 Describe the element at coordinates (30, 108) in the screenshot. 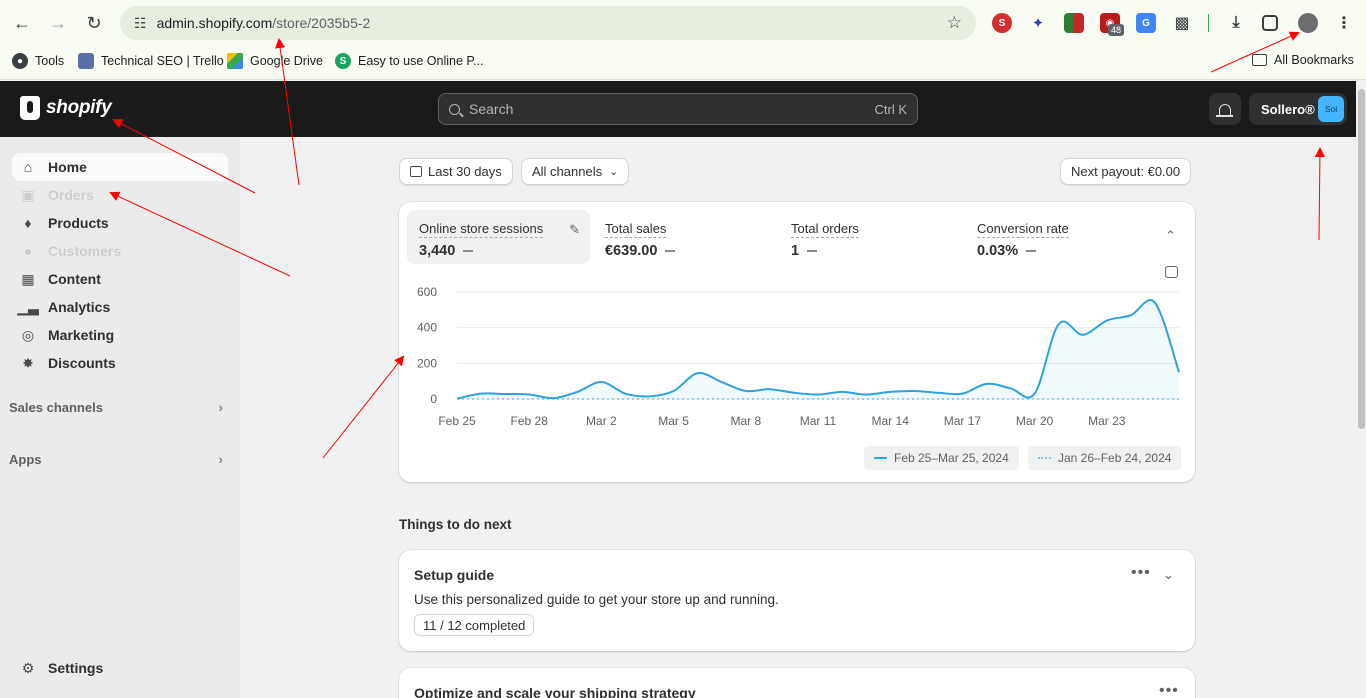

I see `shopify-bag-icon` at that location.